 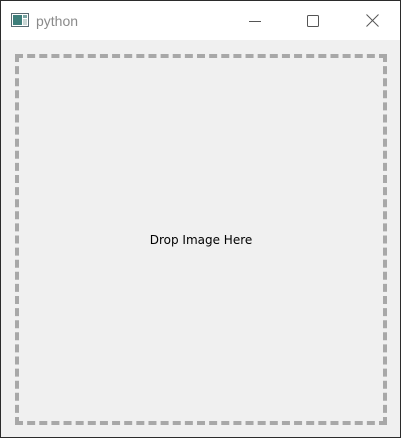 What do you see at coordinates (20, 20) in the screenshot?
I see `app-window-icon` at bounding box center [20, 20].